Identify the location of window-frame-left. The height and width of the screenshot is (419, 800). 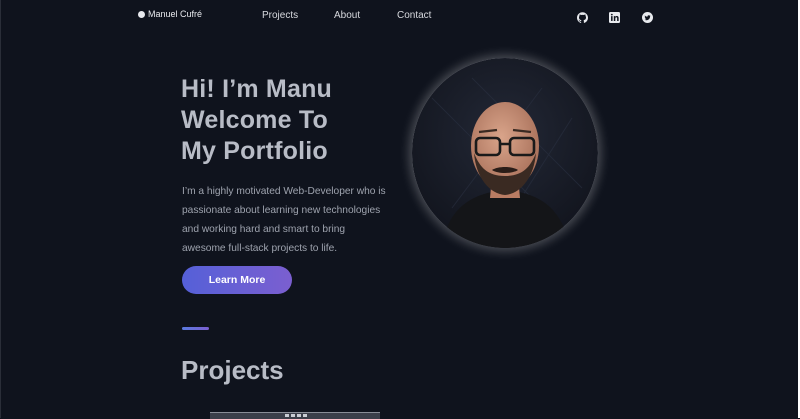
(0, 209).